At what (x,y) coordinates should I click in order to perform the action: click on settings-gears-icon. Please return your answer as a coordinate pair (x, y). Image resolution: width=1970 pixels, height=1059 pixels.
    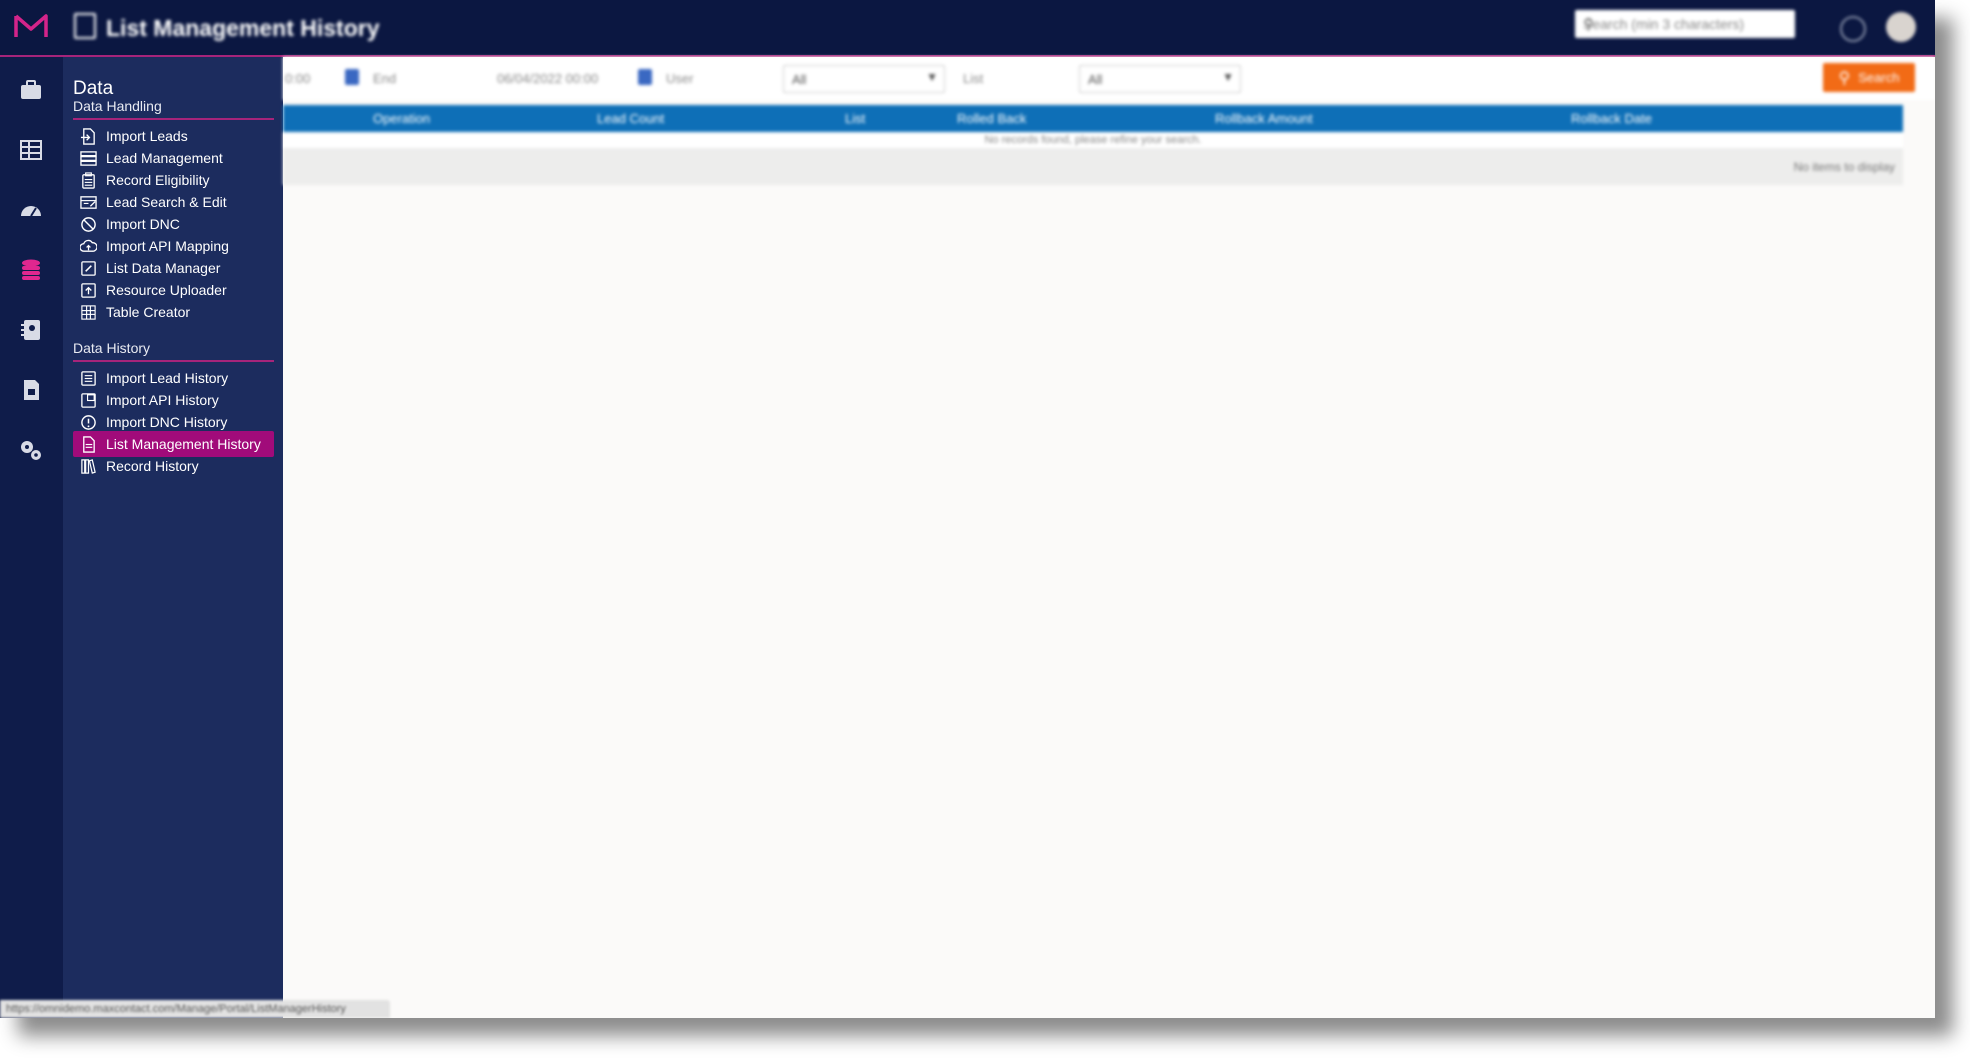
    Looking at the image, I should click on (31, 450).